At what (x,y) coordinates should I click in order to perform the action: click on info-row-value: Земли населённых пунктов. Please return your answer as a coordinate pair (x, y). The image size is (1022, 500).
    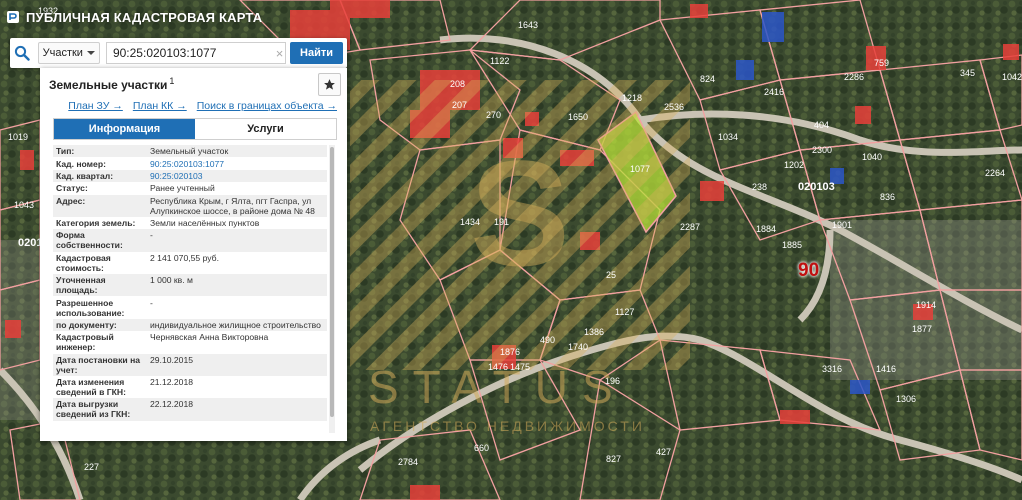
    Looking at the image, I should click on (237, 223).